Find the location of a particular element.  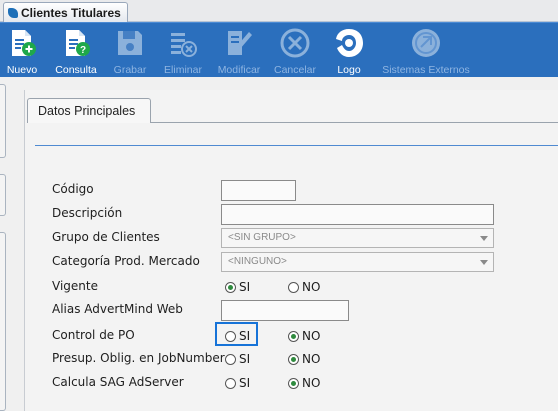

window-tab-clientes-titulares: Clientes Titulares is located at coordinates (65, 12).